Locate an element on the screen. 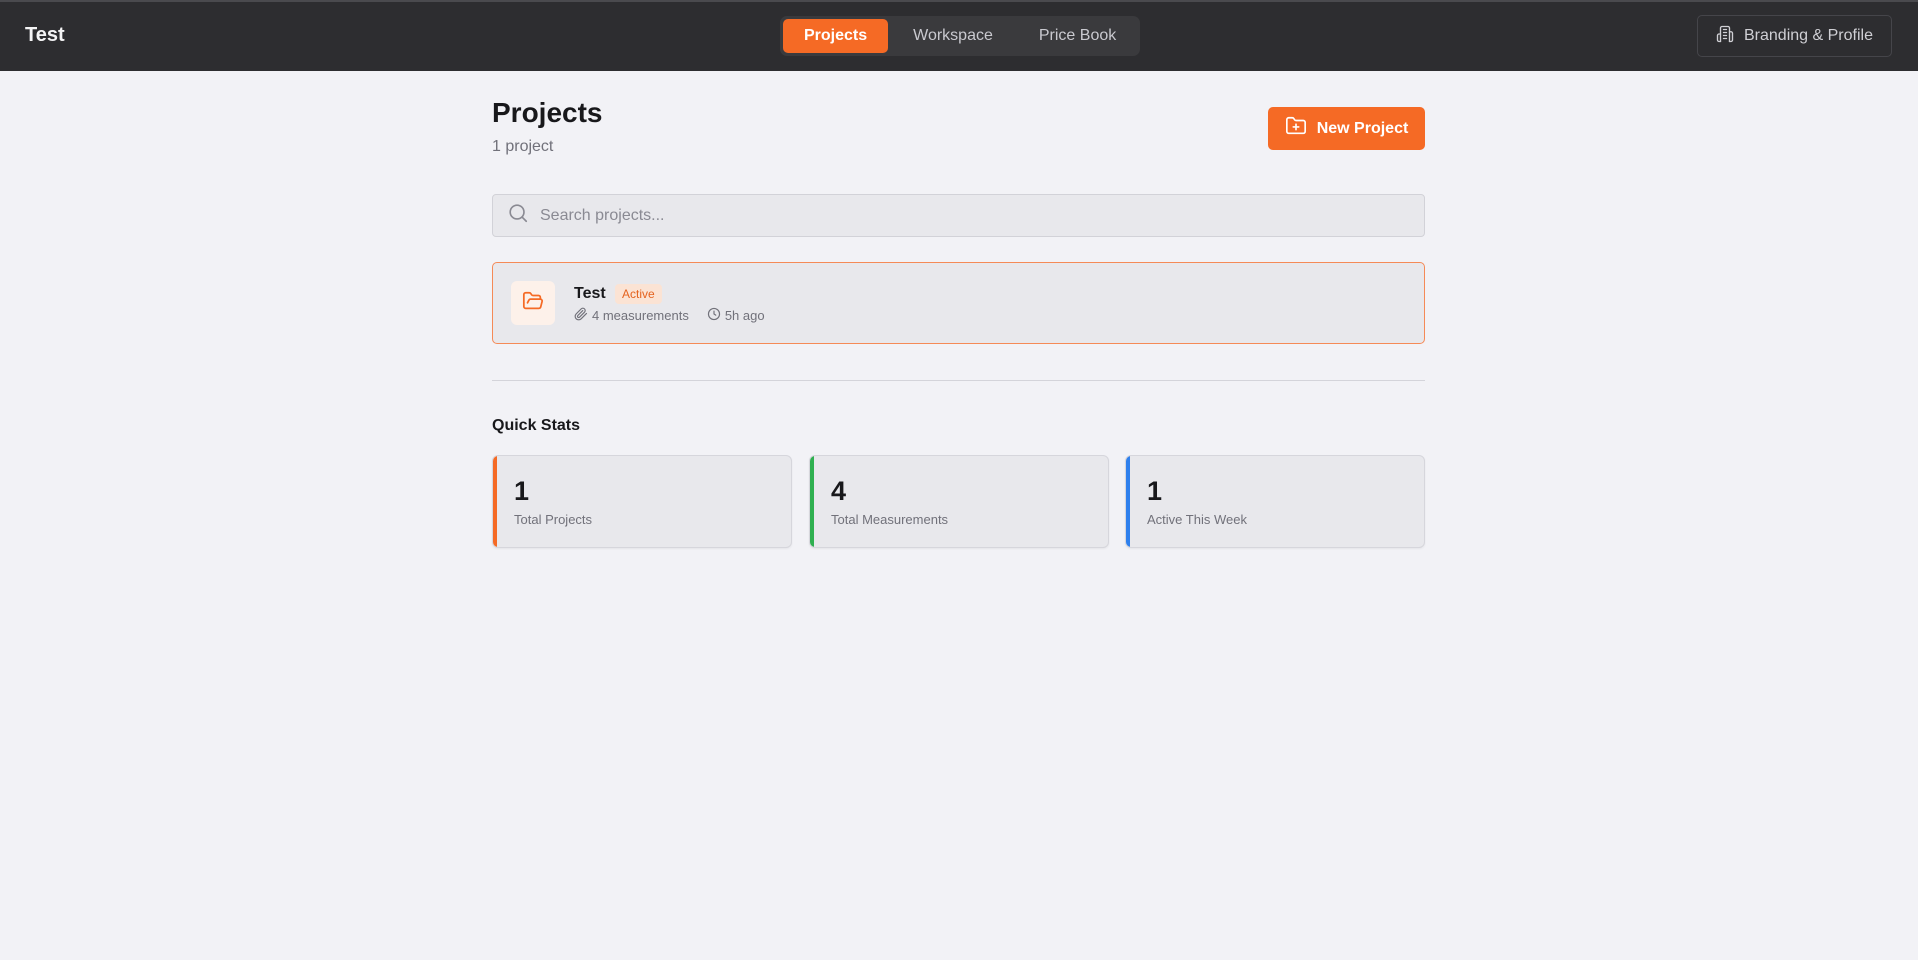 The image size is (1918, 960). page-title: Projects is located at coordinates (547, 112).